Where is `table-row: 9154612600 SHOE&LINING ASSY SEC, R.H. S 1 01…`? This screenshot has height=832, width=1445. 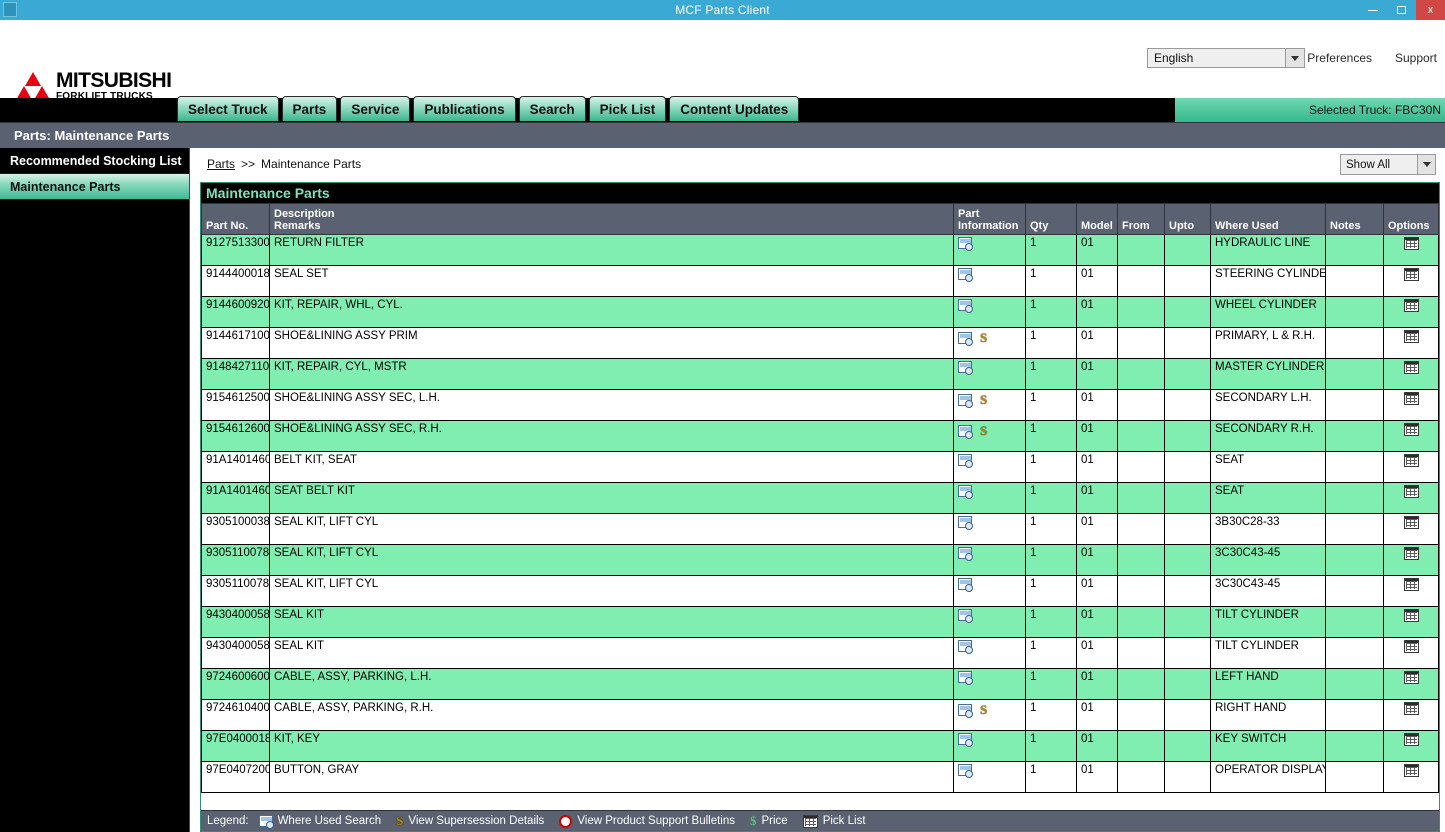 table-row: 9154612600 SHOE&LINING ASSY SEC, R.H. S 1 01… is located at coordinates (820, 436).